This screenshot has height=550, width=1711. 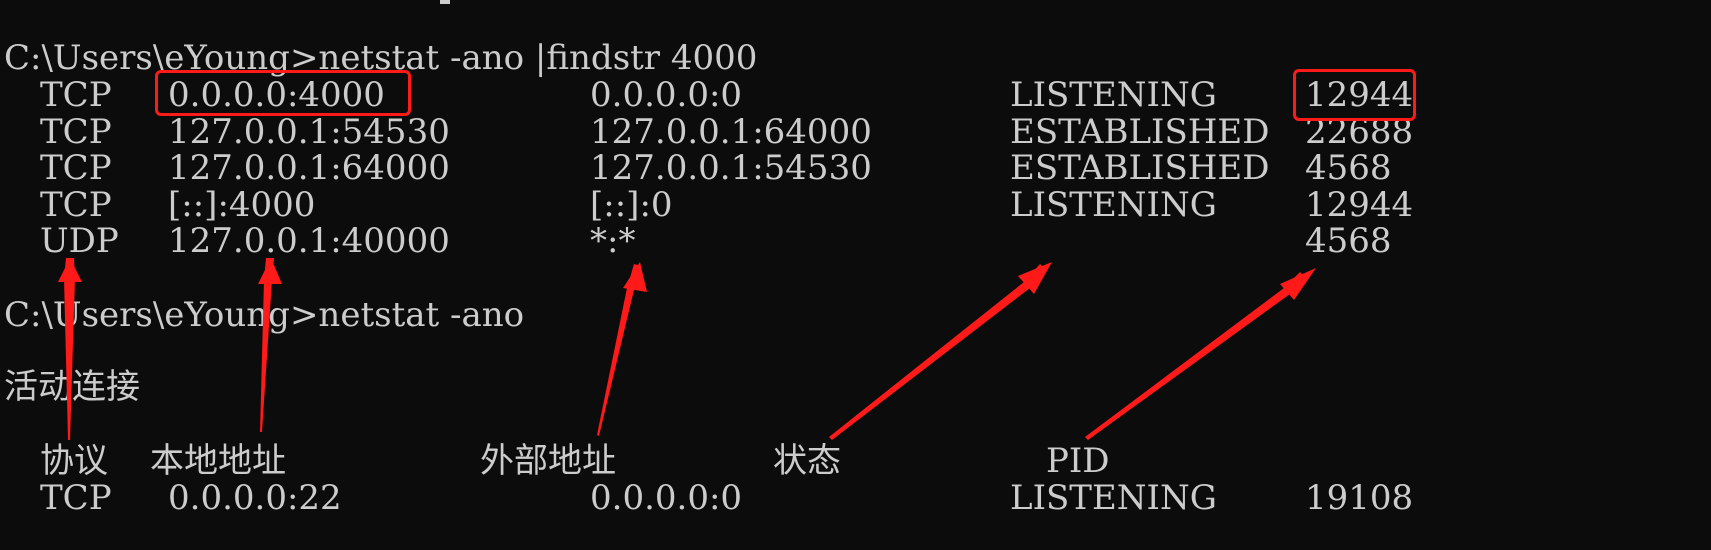 What do you see at coordinates (309, 168) in the screenshot?
I see `row-local-address: 127.0.0.1:64000` at bounding box center [309, 168].